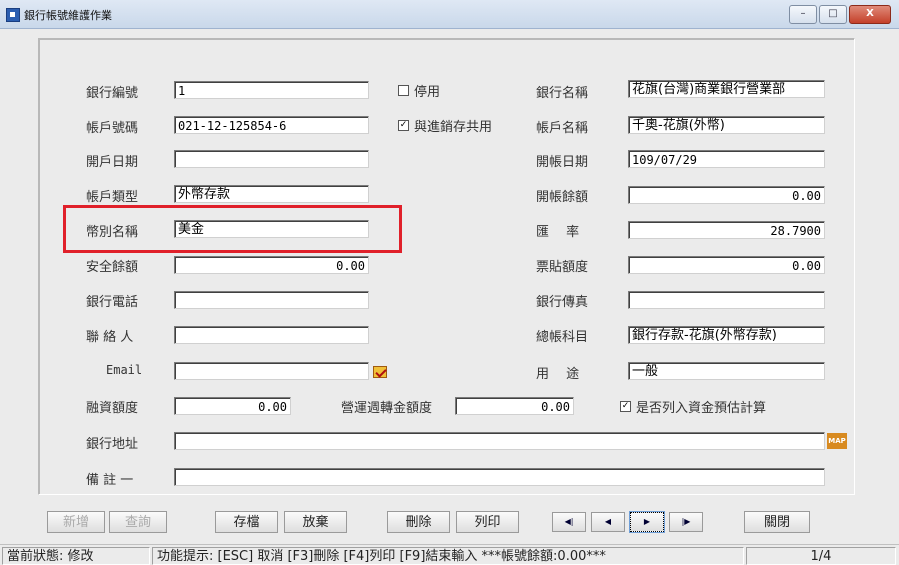 Image resolution: width=899 pixels, height=565 pixels. What do you see at coordinates (271, 90) in the screenshot?
I see `bank-no-field: 1` at bounding box center [271, 90].